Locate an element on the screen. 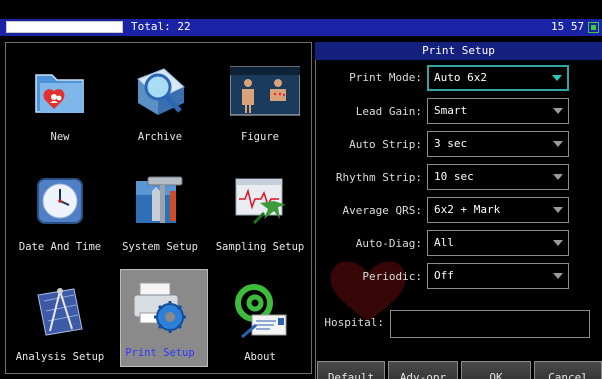  action-buttons: Default Adv-opr OK Cancel is located at coordinates (459, 370).